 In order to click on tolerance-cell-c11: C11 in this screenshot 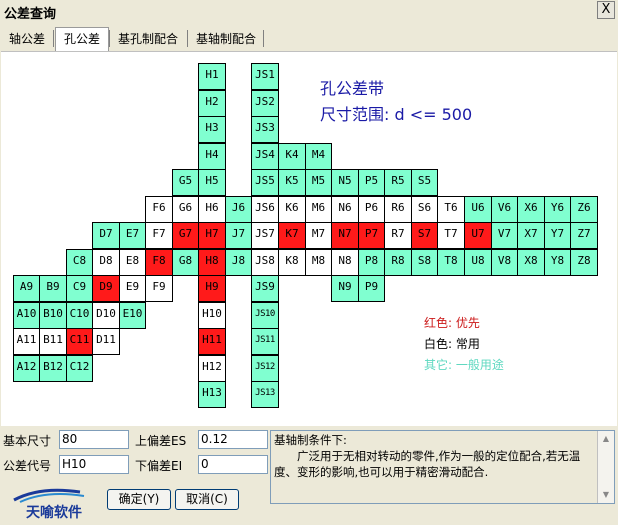, I will do `click(79, 341)`.